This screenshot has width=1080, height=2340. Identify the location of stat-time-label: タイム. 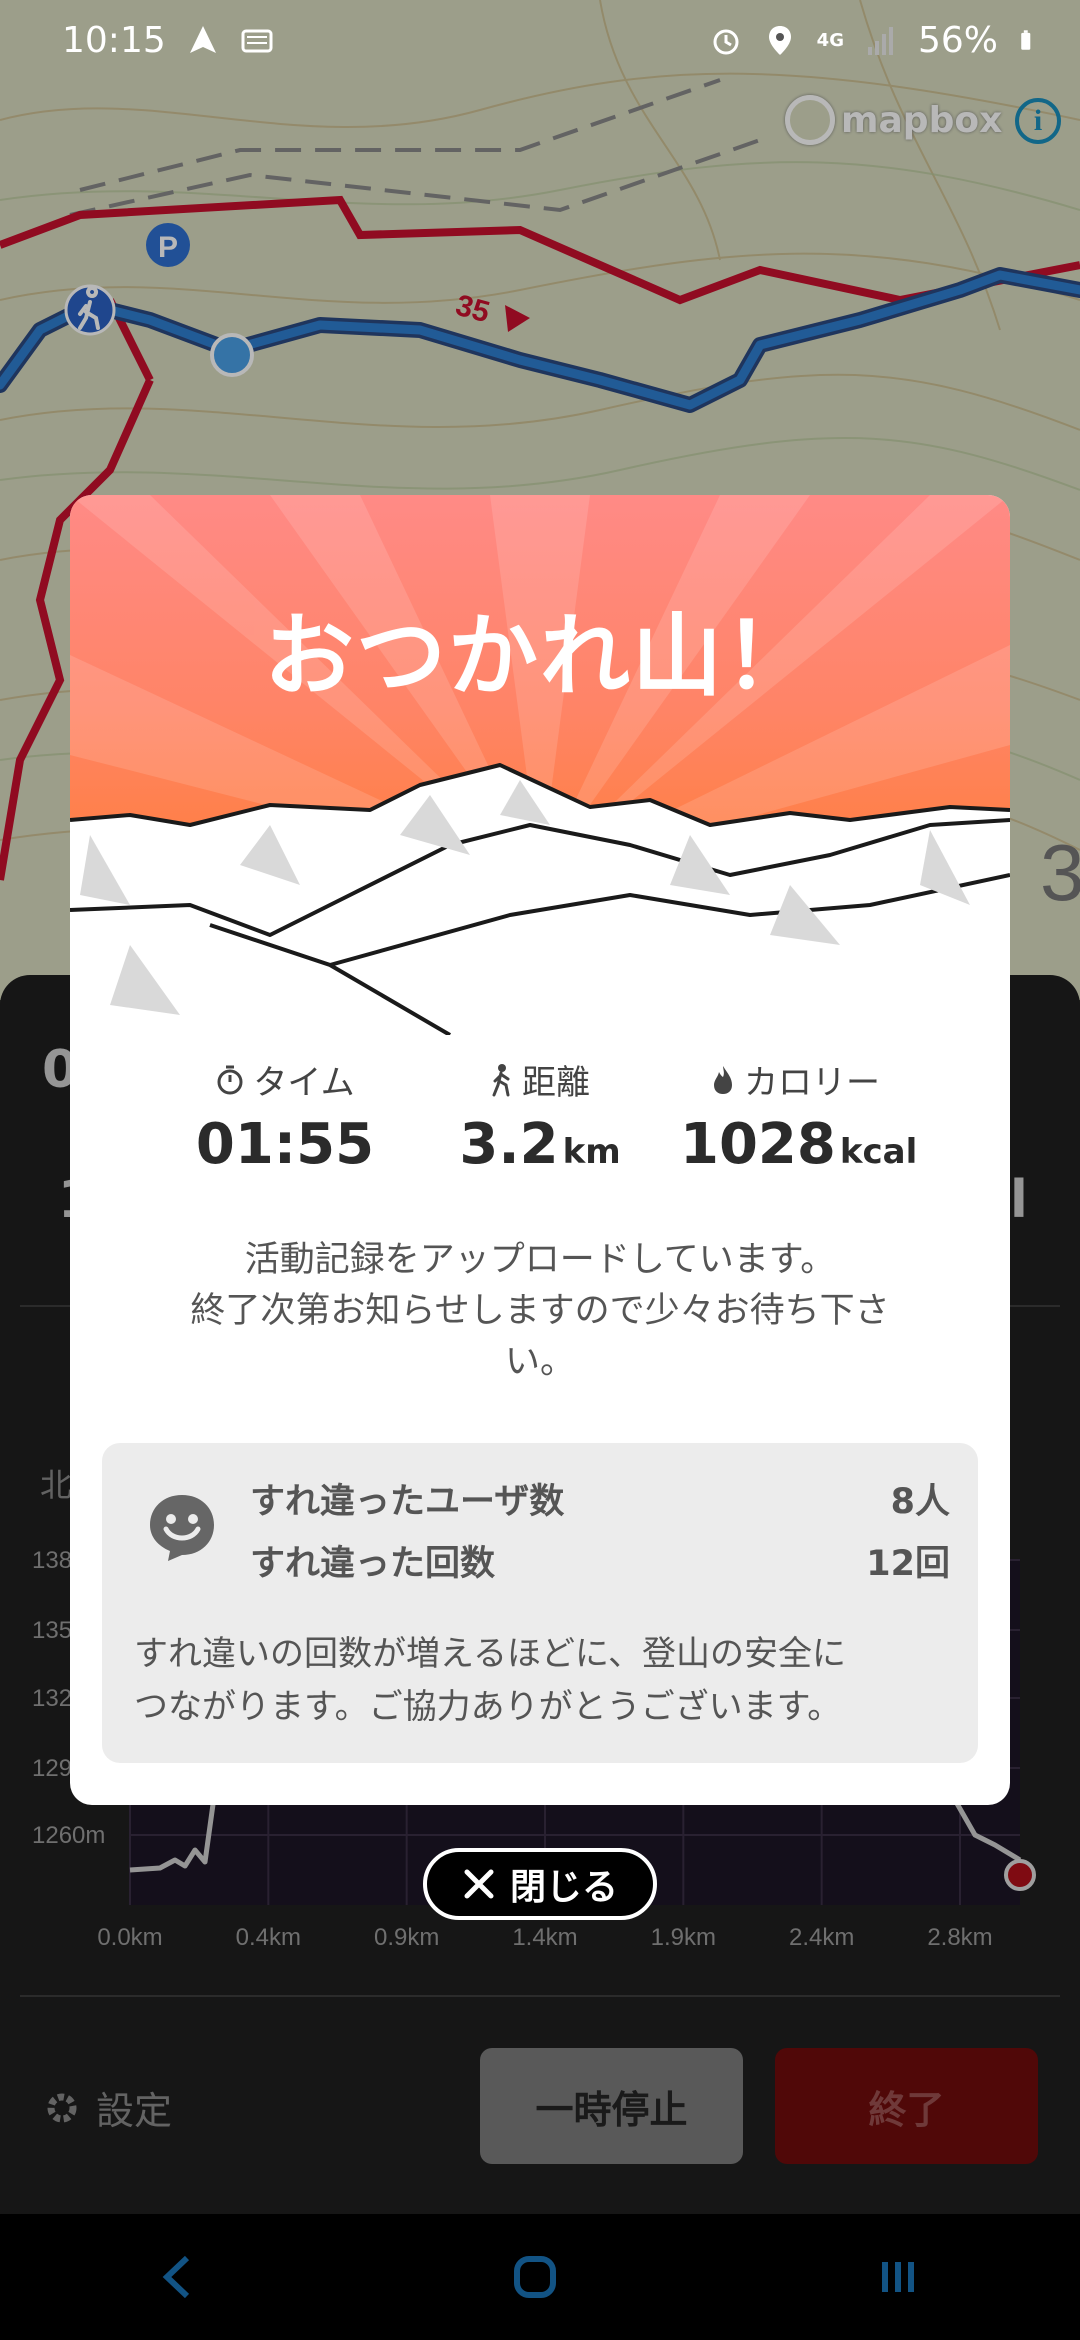
(304, 1083).